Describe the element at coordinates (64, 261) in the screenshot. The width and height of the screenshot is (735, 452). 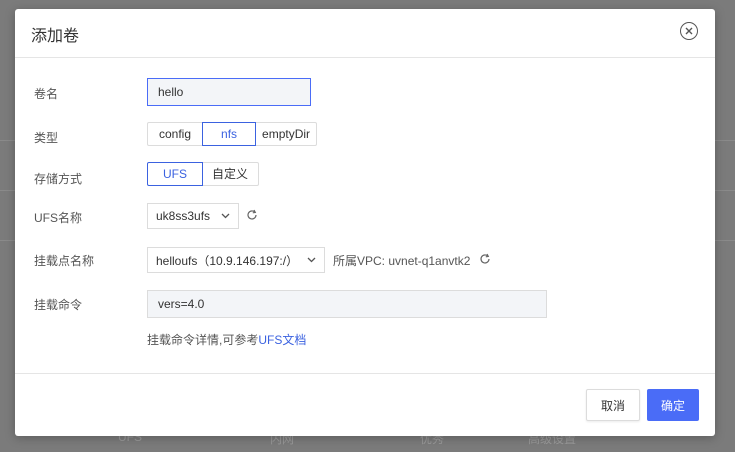
I see `mount-point-label: 挂载点名称` at that location.